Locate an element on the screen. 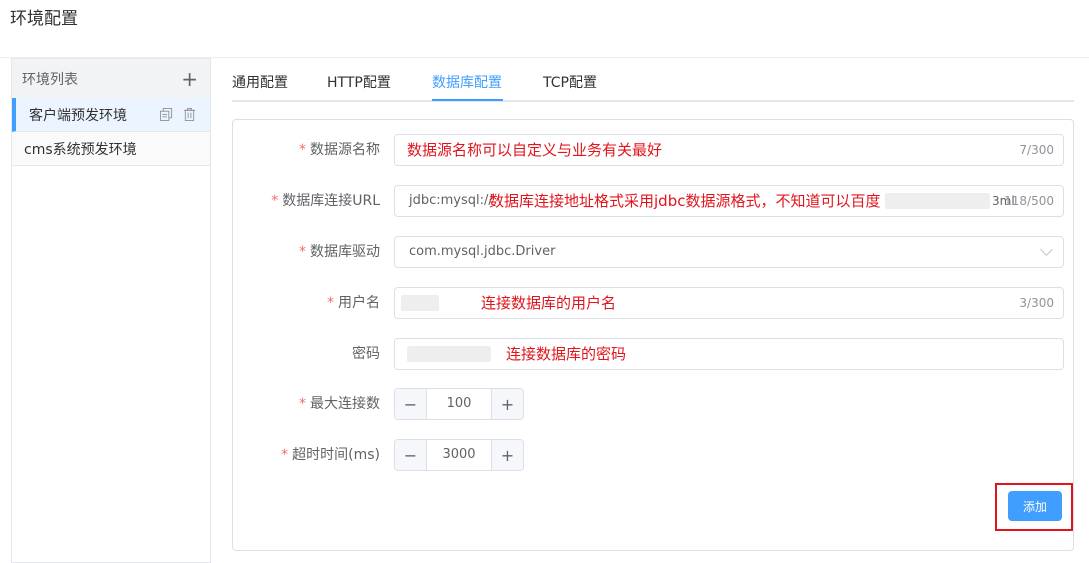  add-button: 添加 is located at coordinates (1035, 506).